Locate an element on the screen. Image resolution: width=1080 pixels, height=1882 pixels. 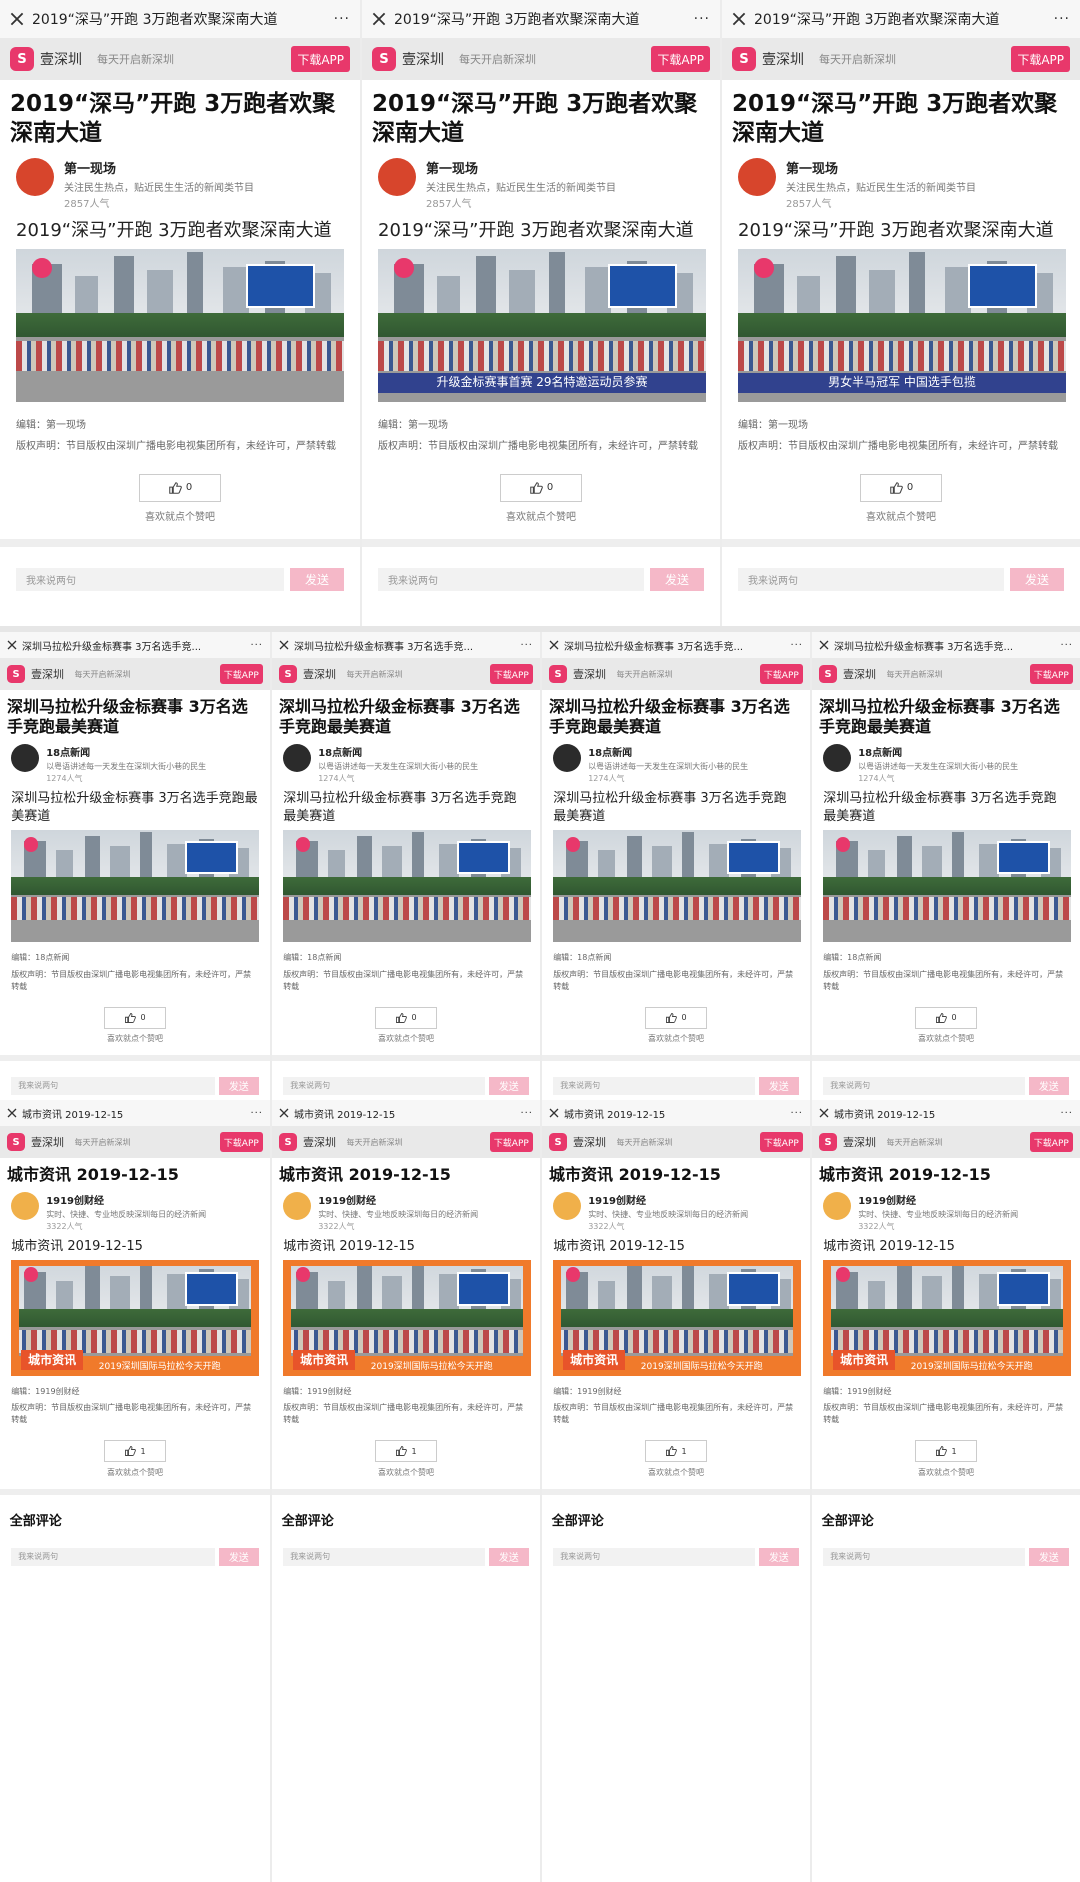
brand-name: 壹深圳 is located at coordinates (589, 674).